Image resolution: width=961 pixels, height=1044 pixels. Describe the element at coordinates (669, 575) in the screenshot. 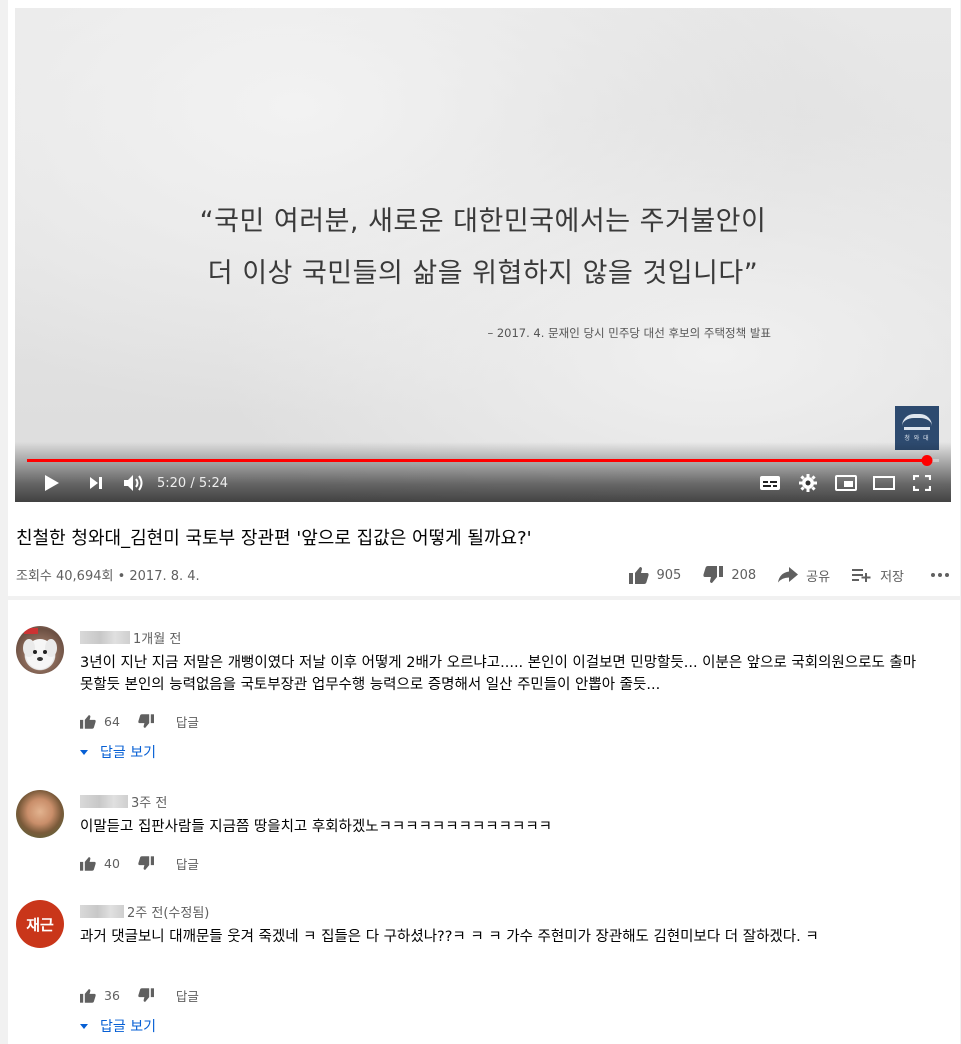

I see `like-count: 905` at that location.